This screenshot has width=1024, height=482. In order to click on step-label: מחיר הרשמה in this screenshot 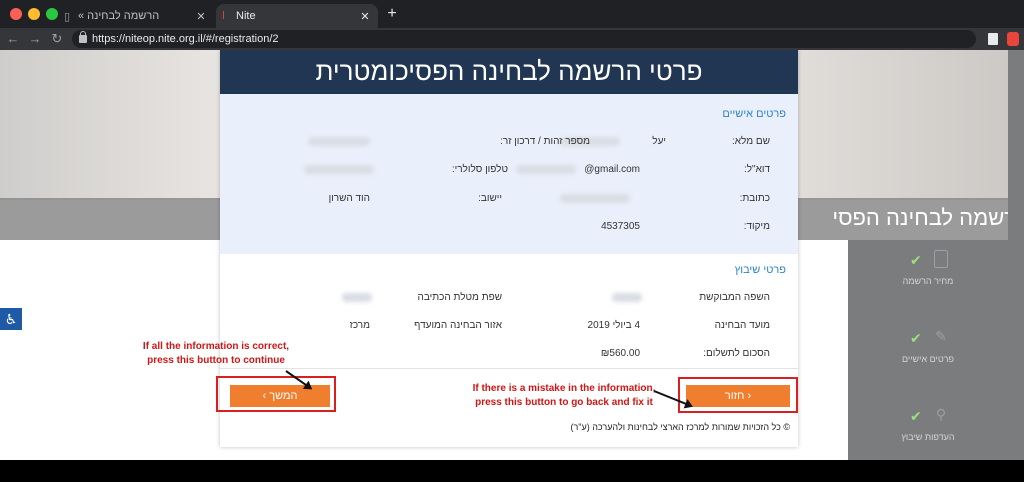, I will do `click(928, 281)`.